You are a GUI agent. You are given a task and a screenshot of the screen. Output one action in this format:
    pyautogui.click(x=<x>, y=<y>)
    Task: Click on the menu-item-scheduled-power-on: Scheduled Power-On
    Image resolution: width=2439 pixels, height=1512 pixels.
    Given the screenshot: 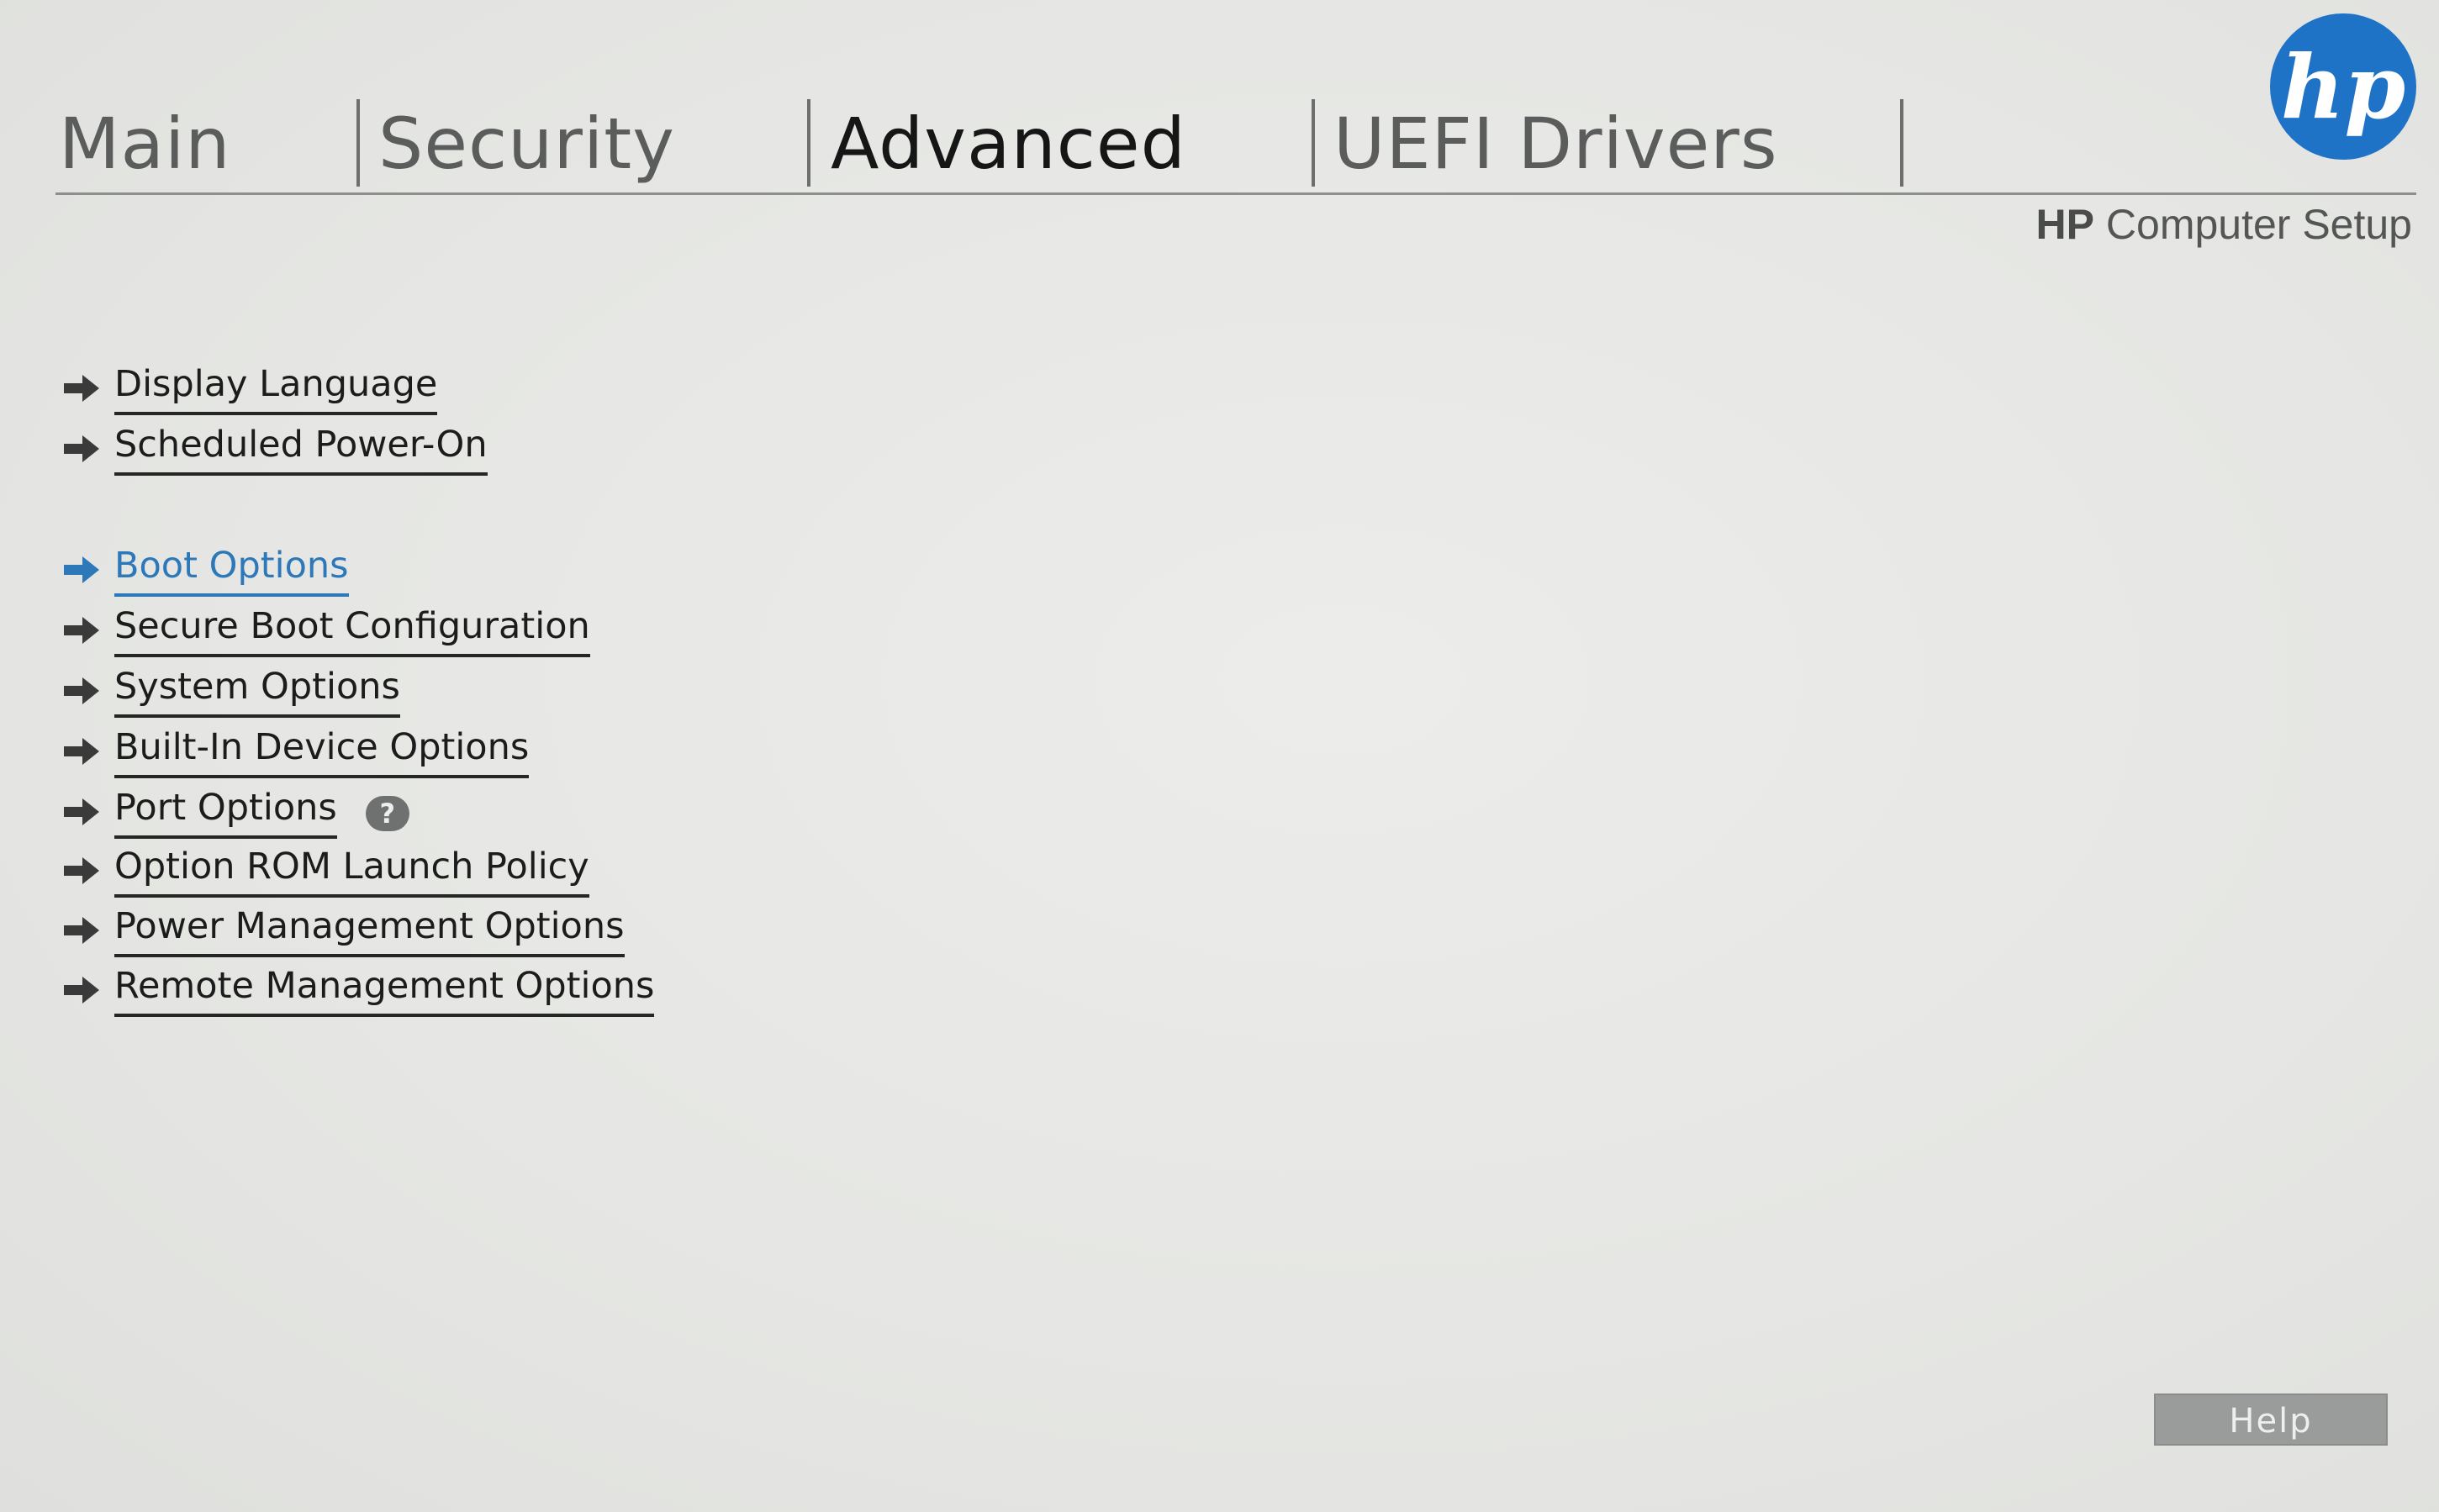 What is the action you would take?
    pyautogui.click(x=276, y=449)
    